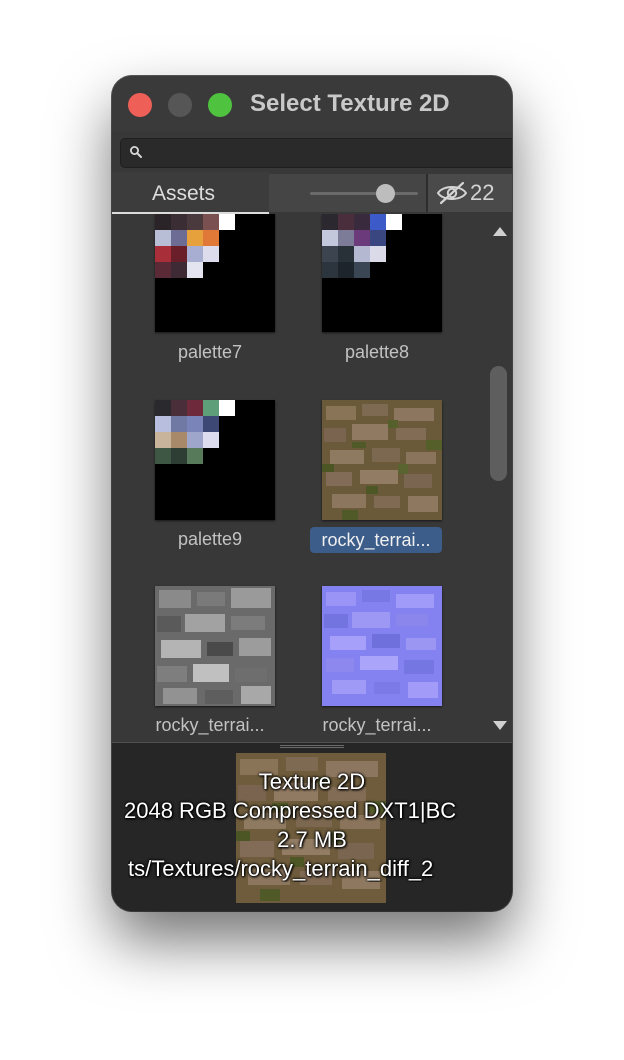 The height and width of the screenshot is (1060, 624). What do you see at coordinates (140, 105) in the screenshot?
I see `close-button` at bounding box center [140, 105].